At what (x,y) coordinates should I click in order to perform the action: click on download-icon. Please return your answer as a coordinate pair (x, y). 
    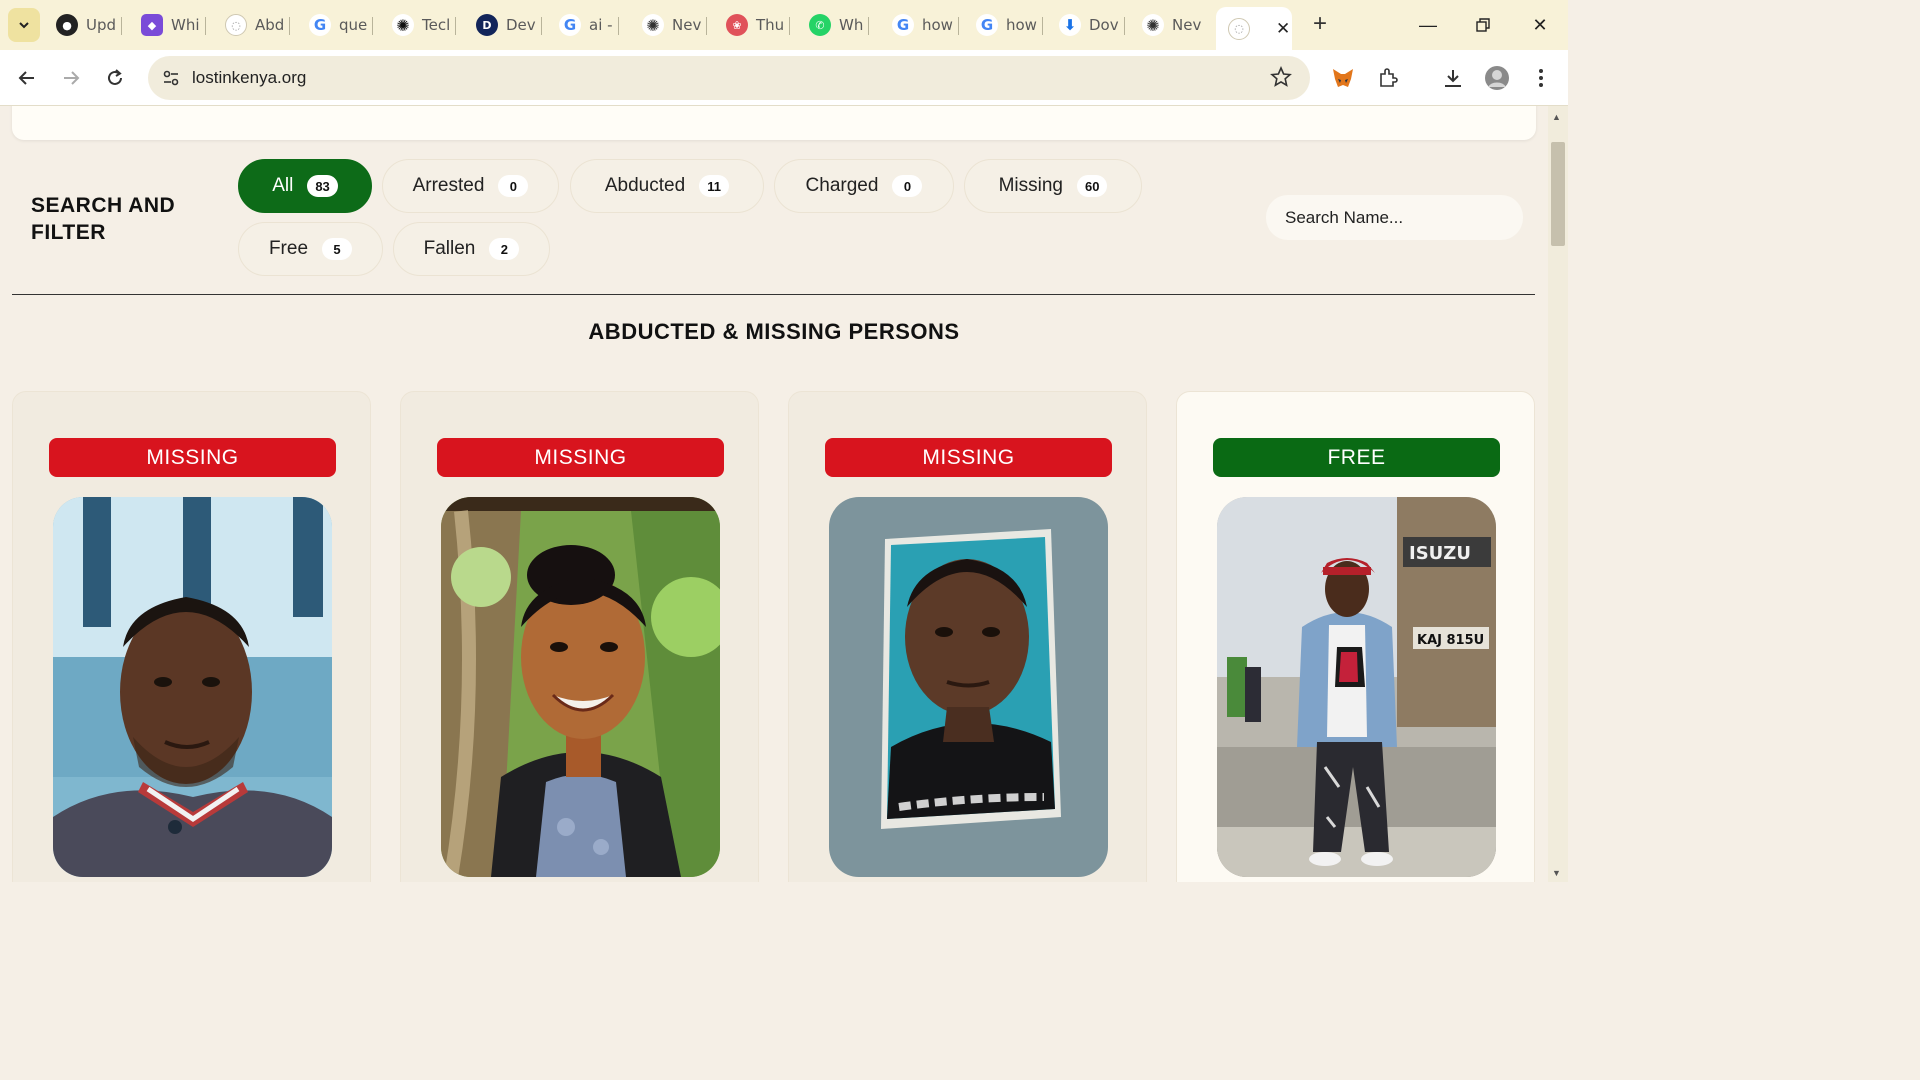
    Looking at the image, I should click on (1453, 78).